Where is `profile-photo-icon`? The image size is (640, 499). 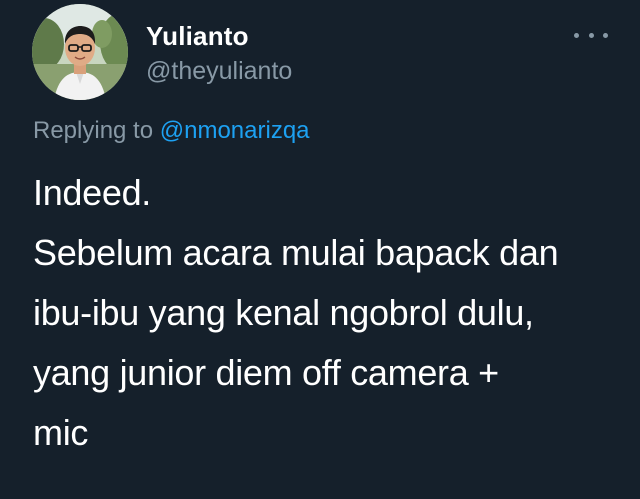 profile-photo-icon is located at coordinates (80, 52).